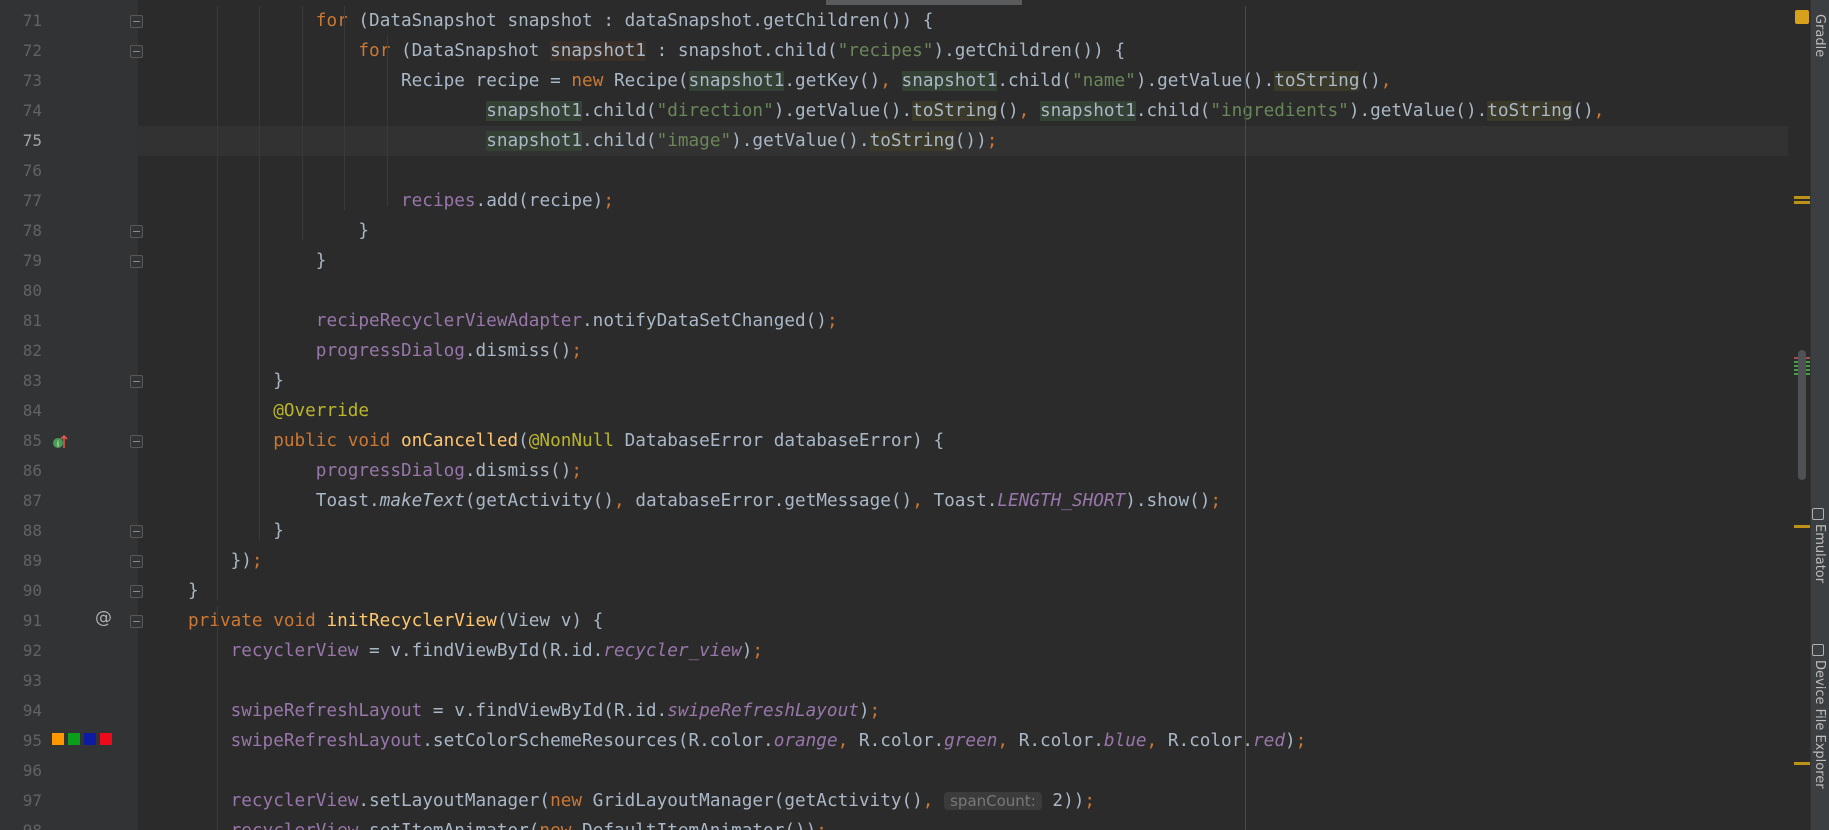 The height and width of the screenshot is (830, 1829). What do you see at coordinates (518, 471) in the screenshot?
I see `code-token: .dismiss()` at bounding box center [518, 471].